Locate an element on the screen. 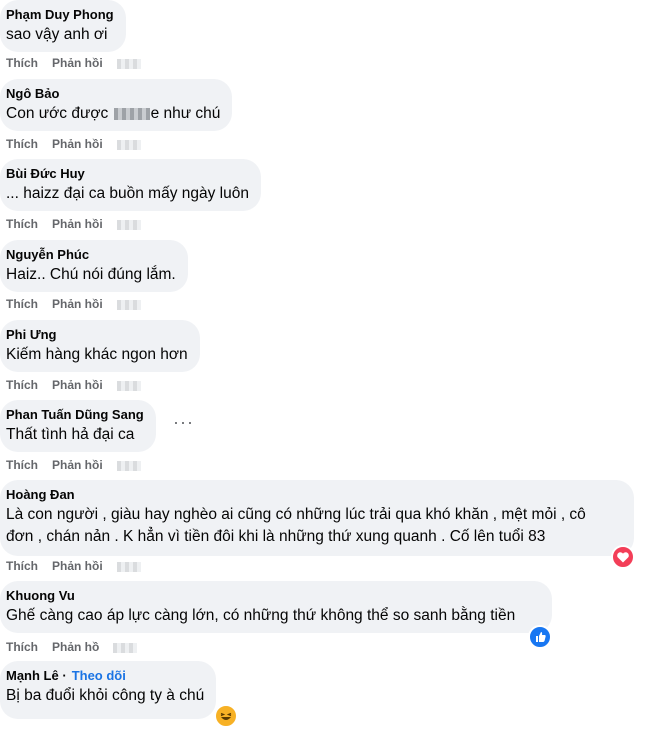 The width and height of the screenshot is (655, 731). comment-author: Khuong Vu is located at coordinates (273, 595).